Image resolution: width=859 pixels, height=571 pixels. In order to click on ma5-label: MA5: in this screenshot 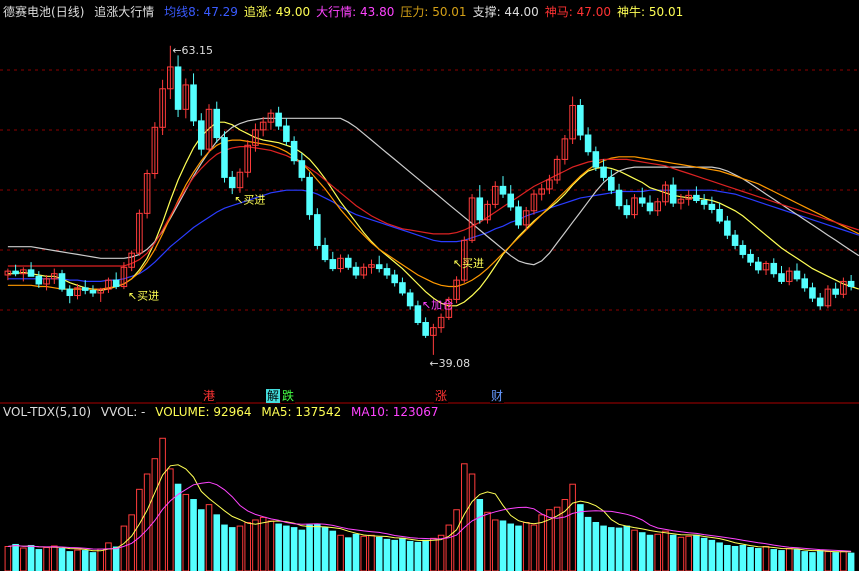, I will do `click(278, 412)`.